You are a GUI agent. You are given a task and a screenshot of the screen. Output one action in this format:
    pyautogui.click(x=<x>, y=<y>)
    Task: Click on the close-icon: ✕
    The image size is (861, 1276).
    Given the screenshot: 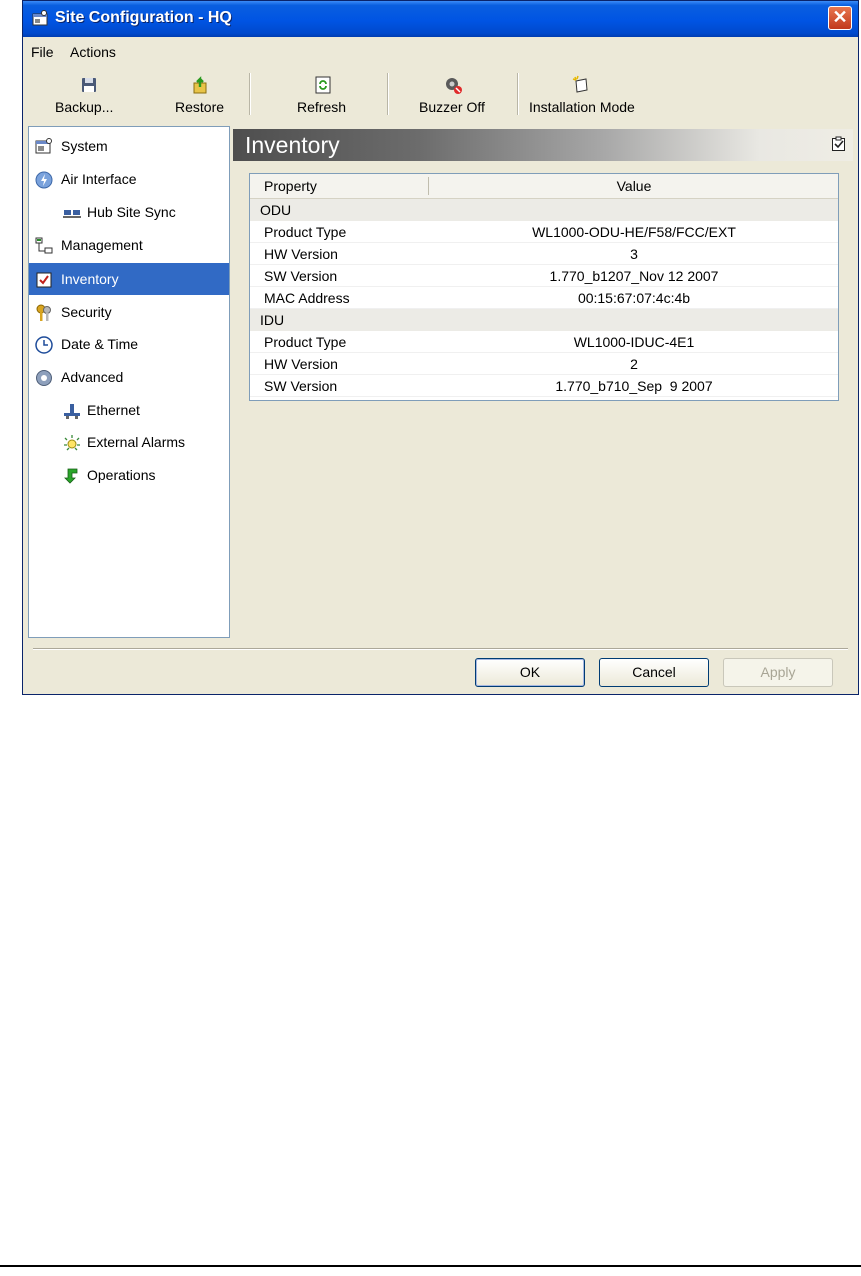 What is the action you would take?
    pyautogui.click(x=840, y=17)
    